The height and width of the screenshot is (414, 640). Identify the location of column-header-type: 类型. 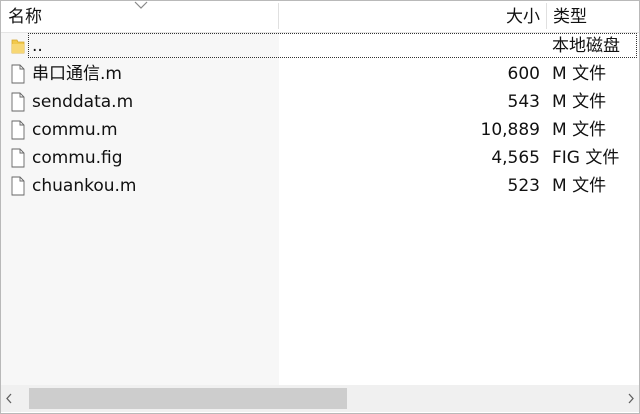
(570, 17).